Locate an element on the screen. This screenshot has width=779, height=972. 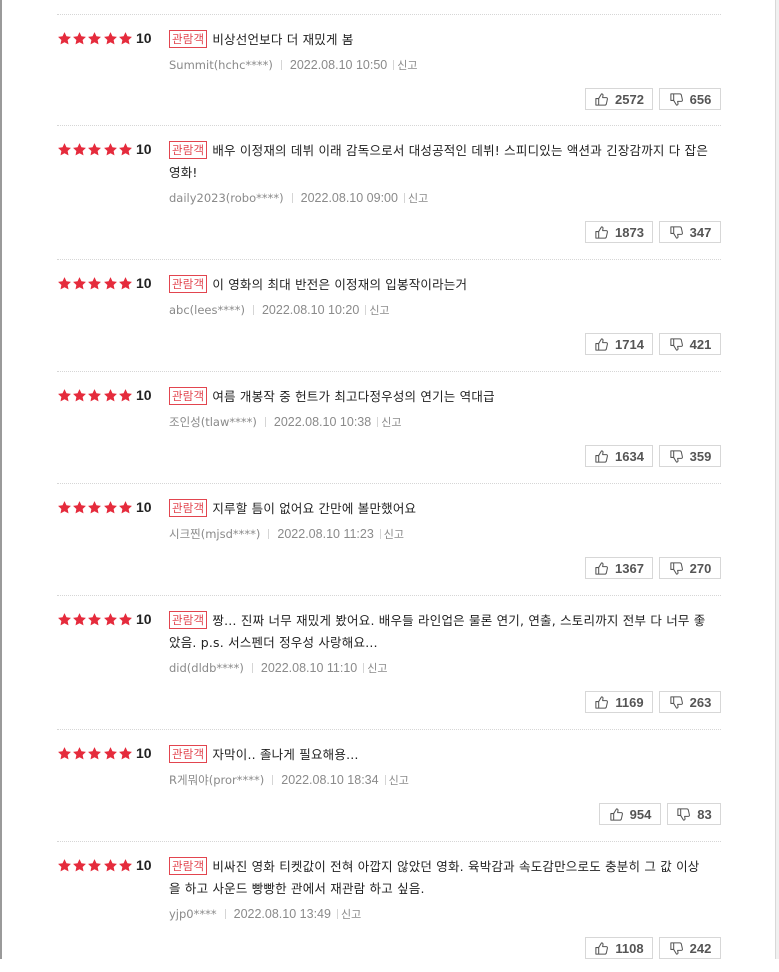
review-meta: did(dldb****) 2022.08.10 11:10 신고 is located at coordinates (439, 668).